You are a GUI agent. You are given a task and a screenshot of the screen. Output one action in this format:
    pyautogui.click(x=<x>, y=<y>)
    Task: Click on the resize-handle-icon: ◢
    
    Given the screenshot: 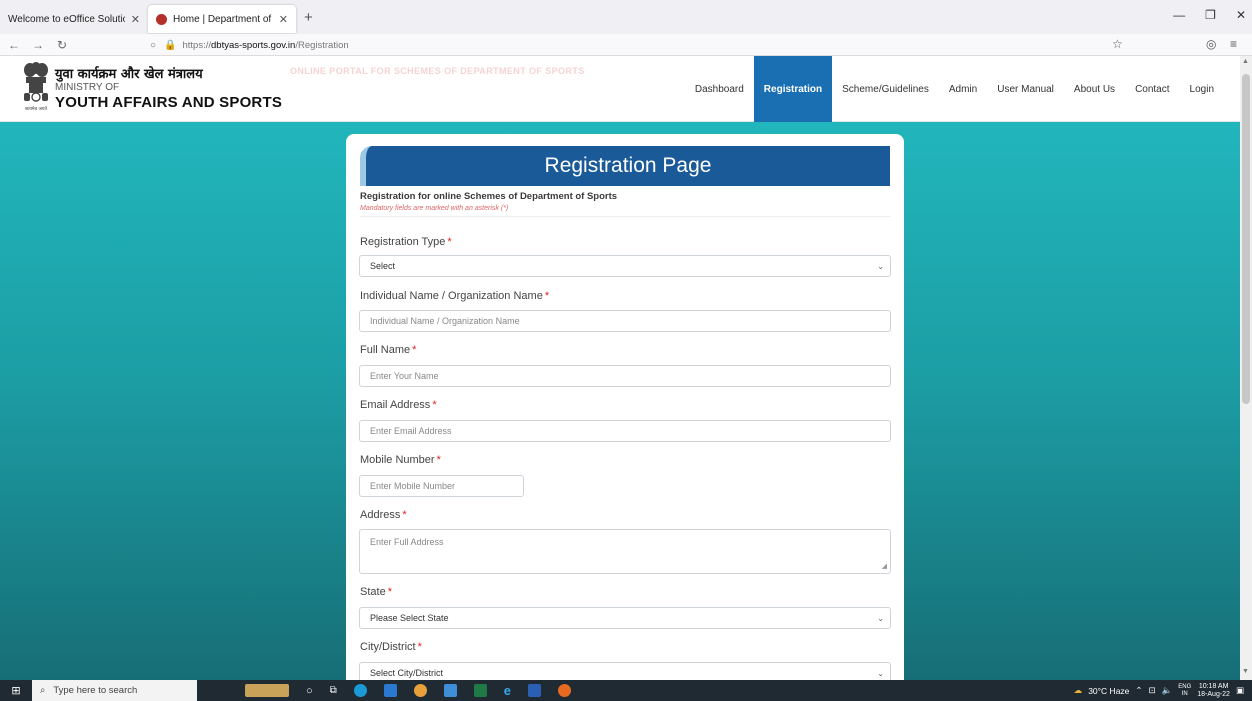 What is the action you would take?
    pyautogui.click(x=884, y=566)
    